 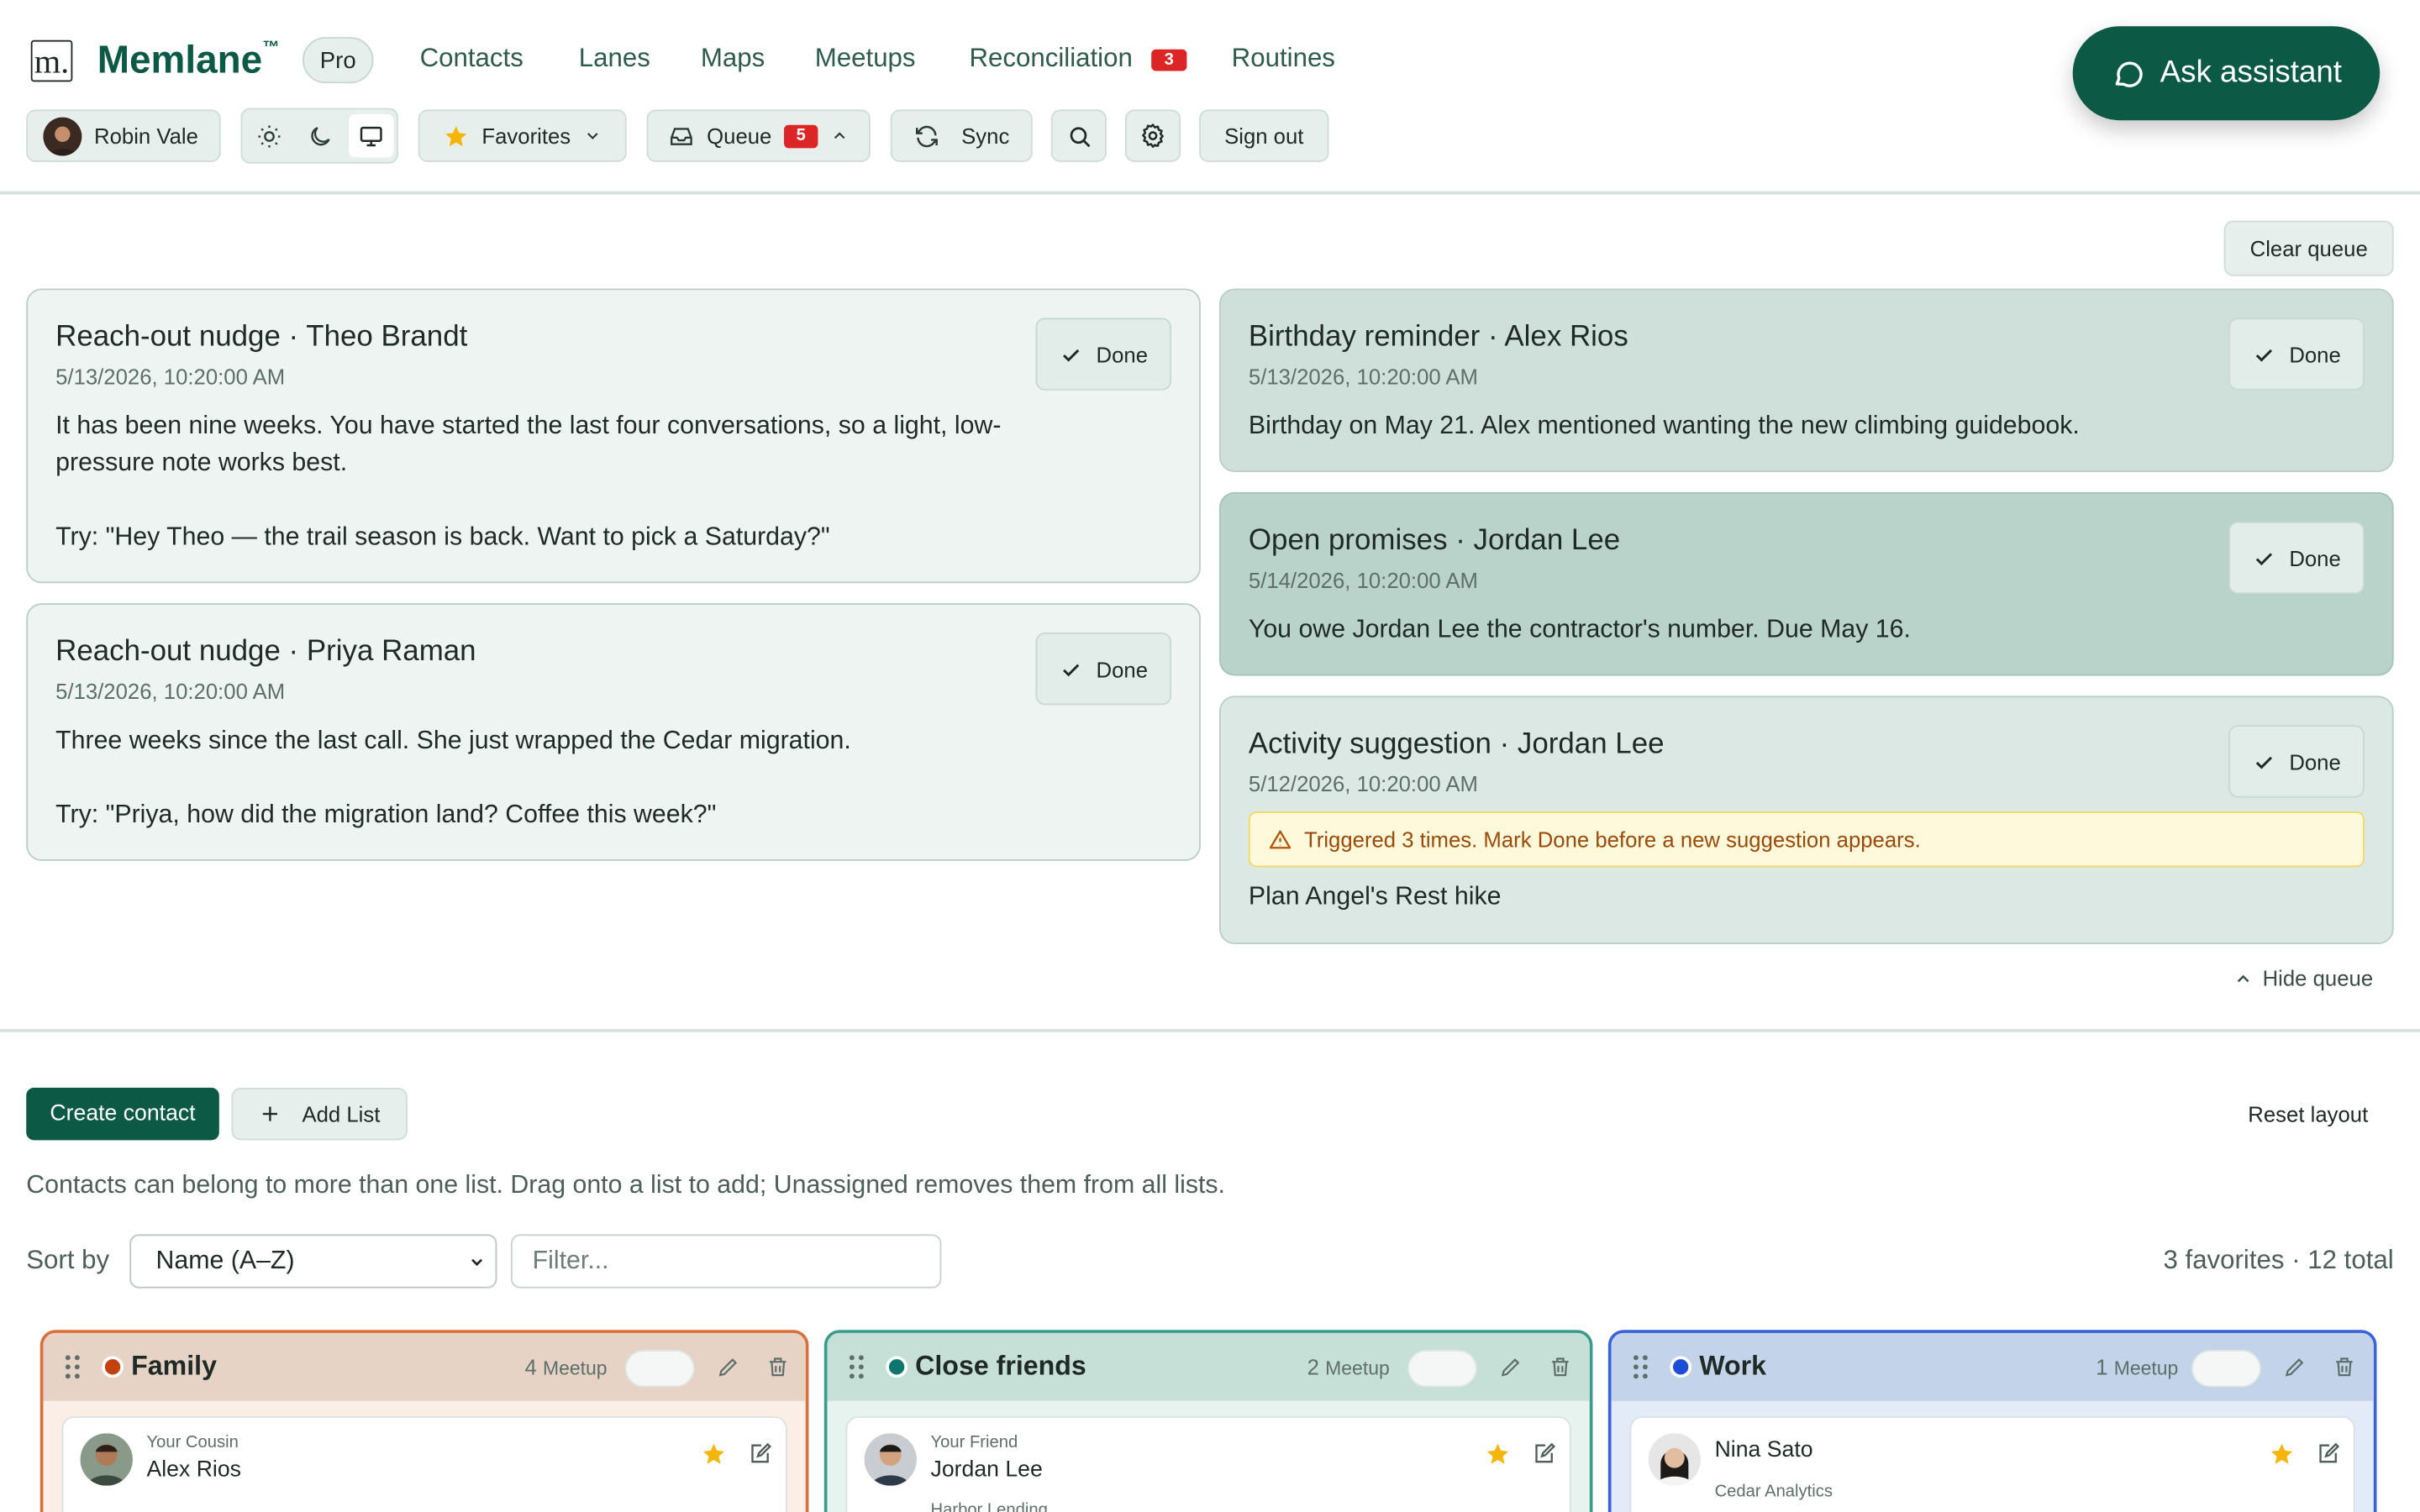 I want to click on sync-button: Sync, so click(x=961, y=135).